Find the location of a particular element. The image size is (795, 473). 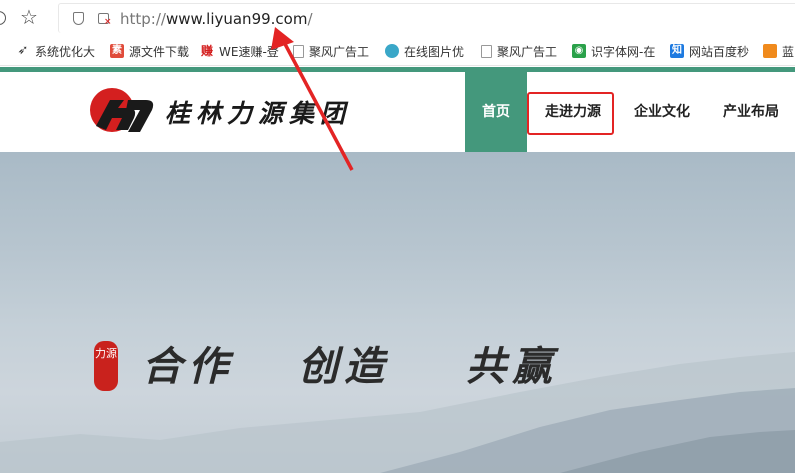

eye-icon: ◉ is located at coordinates (579, 51).